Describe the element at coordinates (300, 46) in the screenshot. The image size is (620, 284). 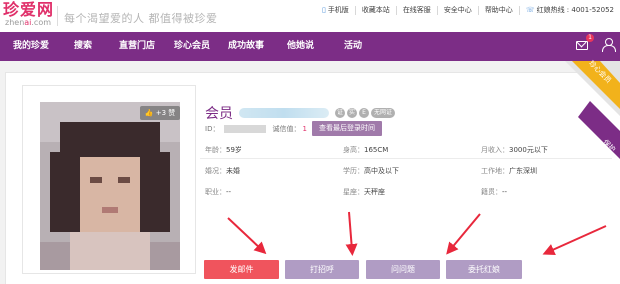
I see `nav-they-say: 他她说` at that location.